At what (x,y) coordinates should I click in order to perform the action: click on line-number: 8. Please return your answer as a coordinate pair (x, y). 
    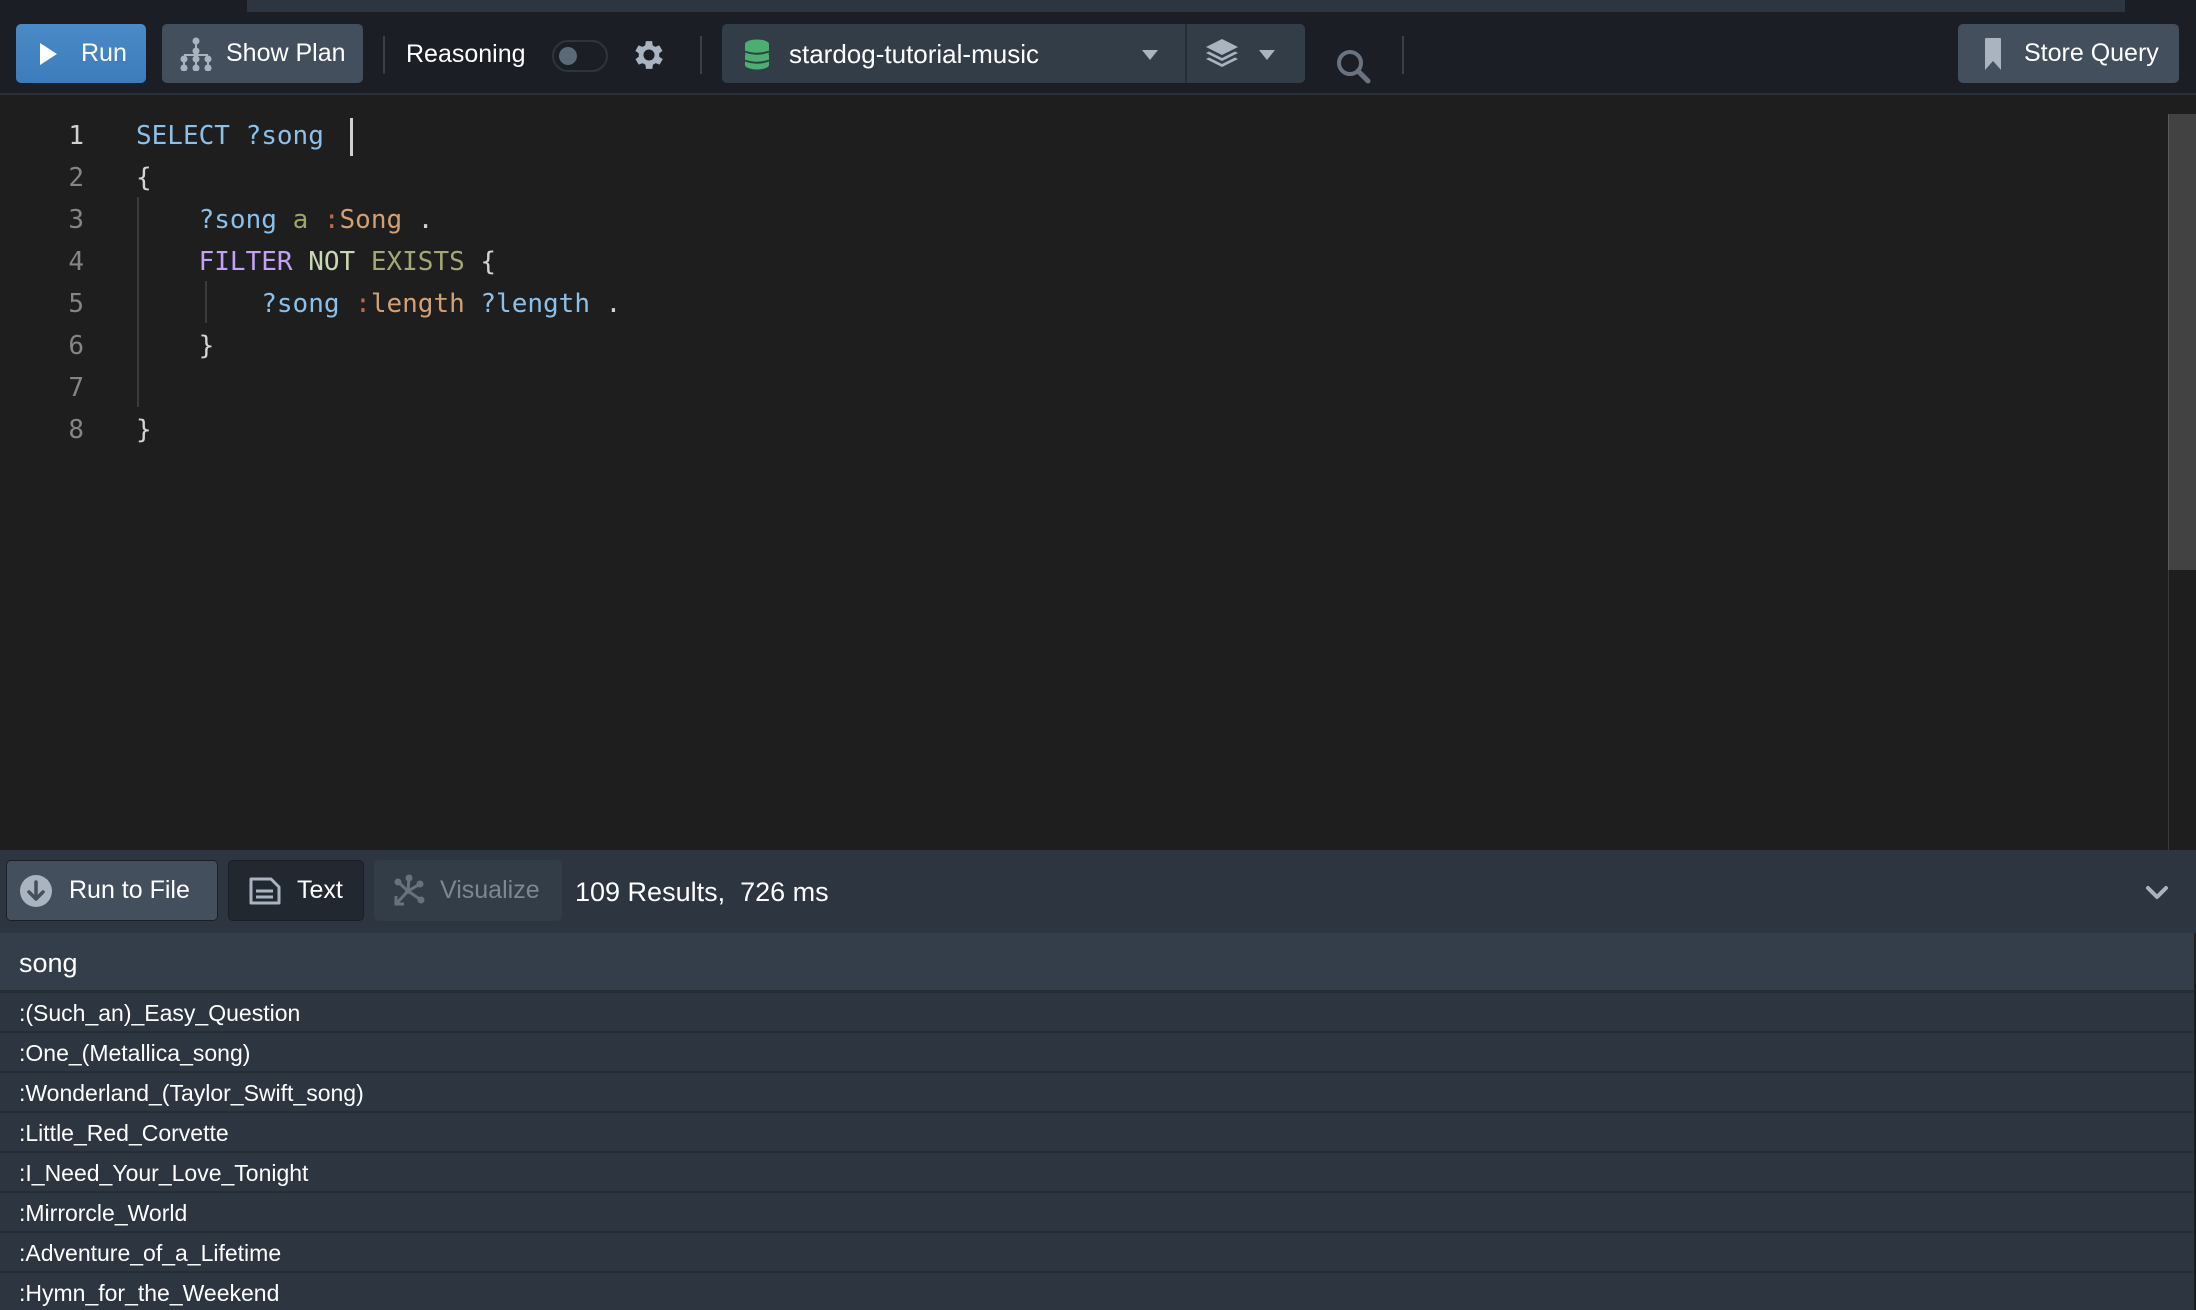
    Looking at the image, I should click on (76, 430).